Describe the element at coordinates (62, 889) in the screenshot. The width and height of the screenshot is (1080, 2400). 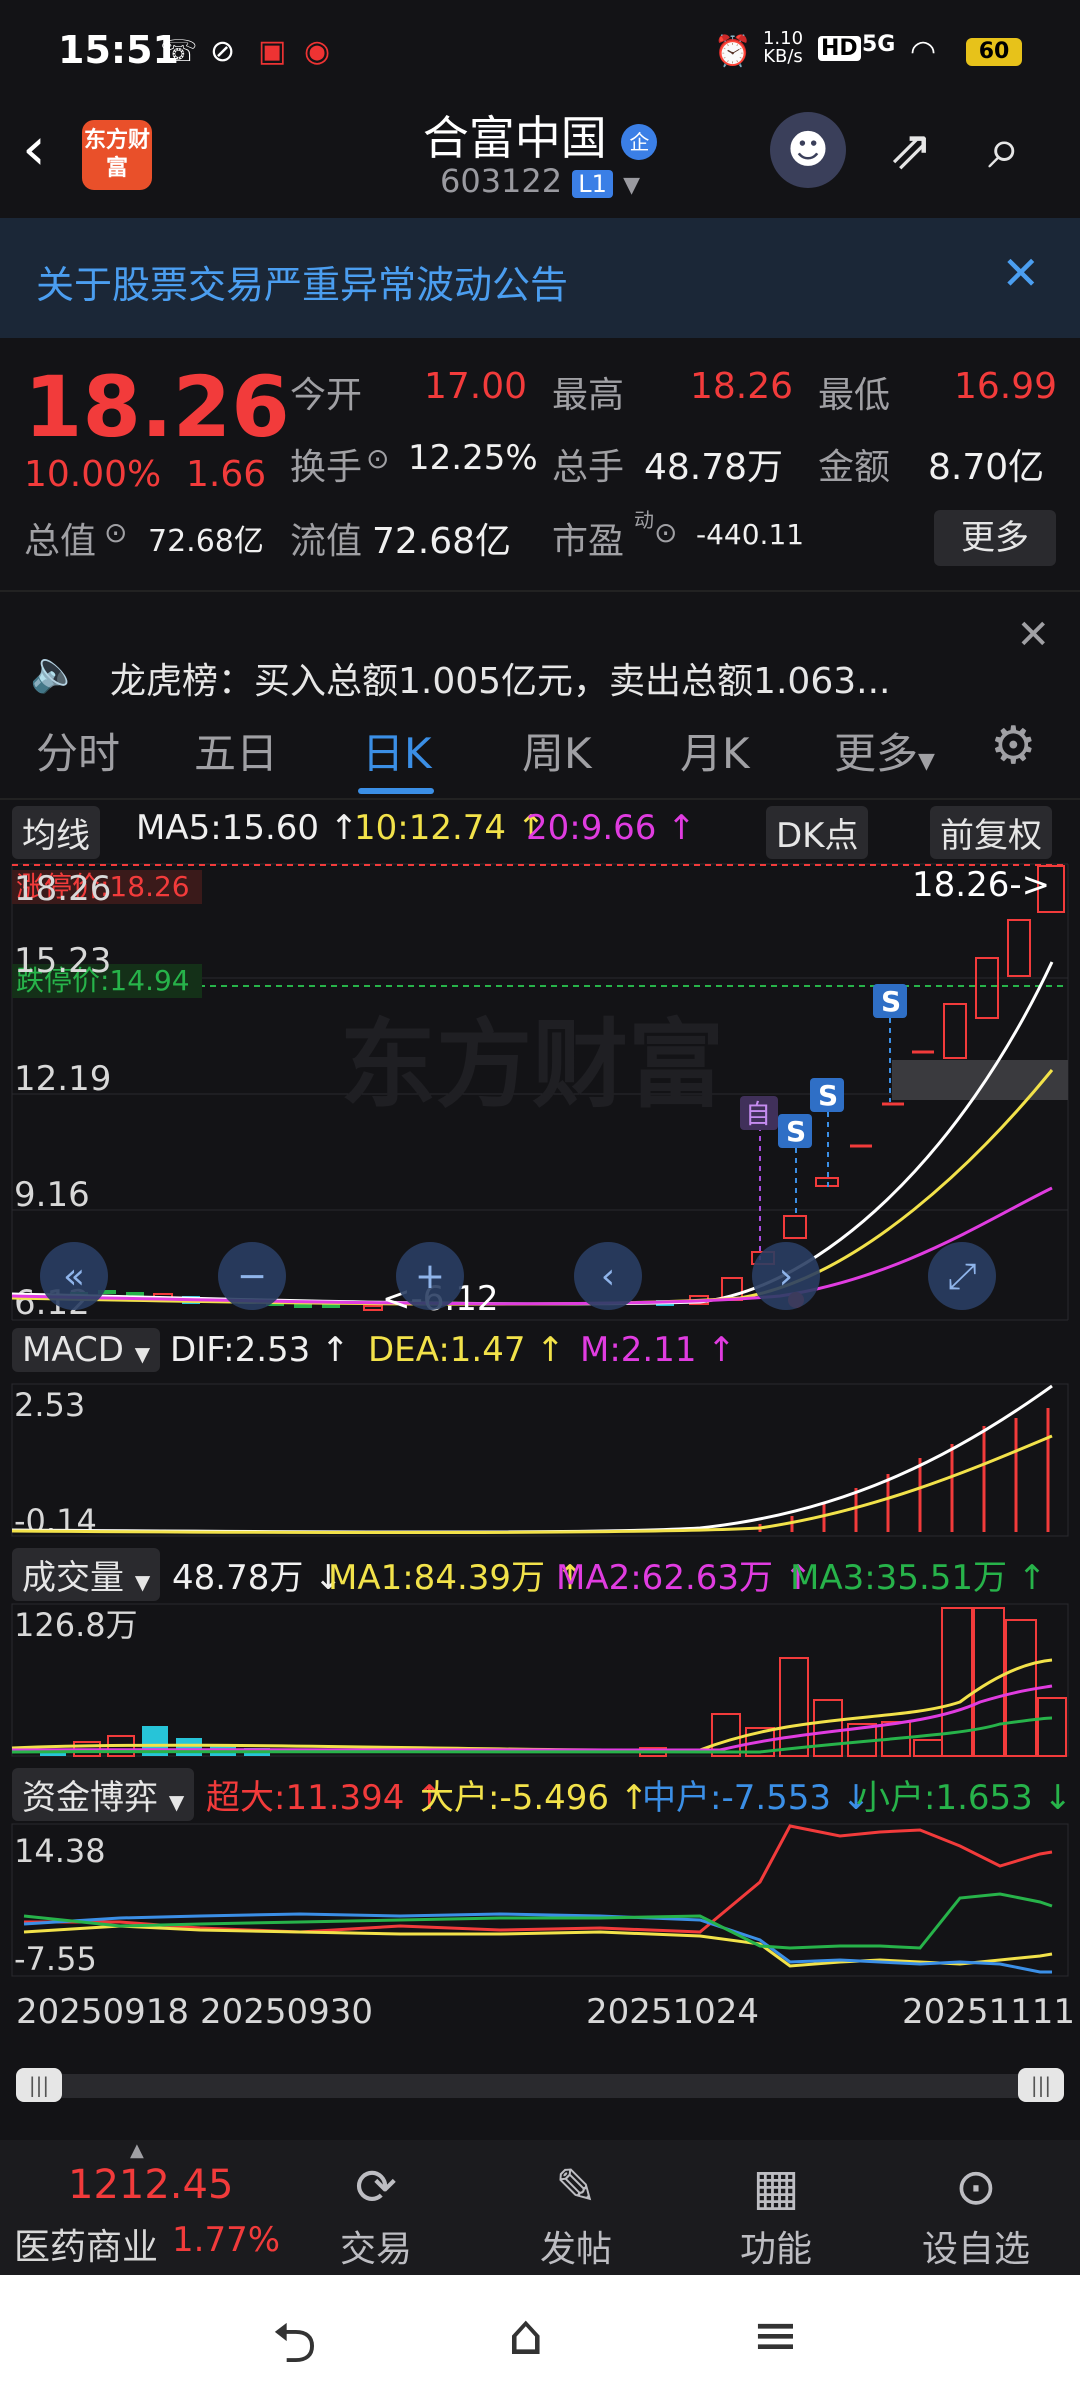
I see `y-label: 18.26` at that location.